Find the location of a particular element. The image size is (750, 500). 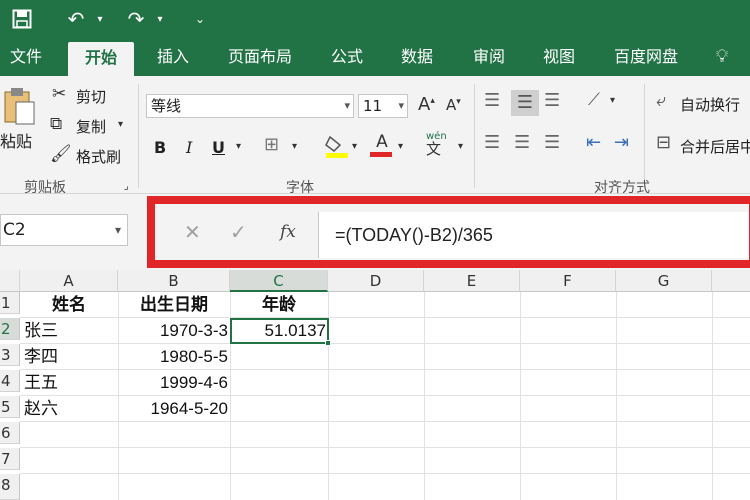

title-bar: ↶ ▾ ↷ ▾ ⌄ is located at coordinates (375, 19).